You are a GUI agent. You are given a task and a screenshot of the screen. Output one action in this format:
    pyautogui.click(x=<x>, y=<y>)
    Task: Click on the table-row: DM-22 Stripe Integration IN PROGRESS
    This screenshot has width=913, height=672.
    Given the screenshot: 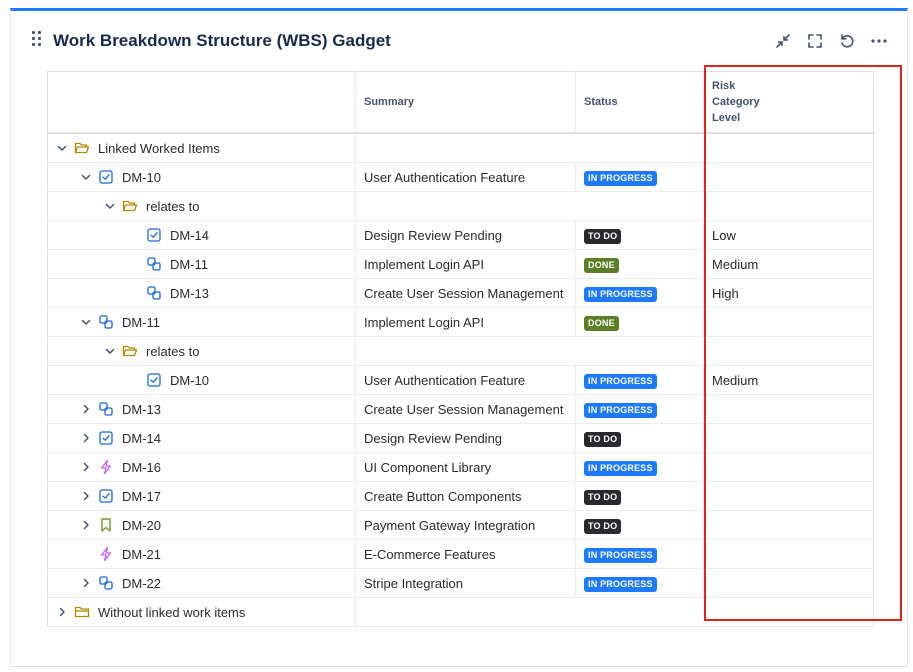 What is the action you would take?
    pyautogui.click(x=460, y=583)
    